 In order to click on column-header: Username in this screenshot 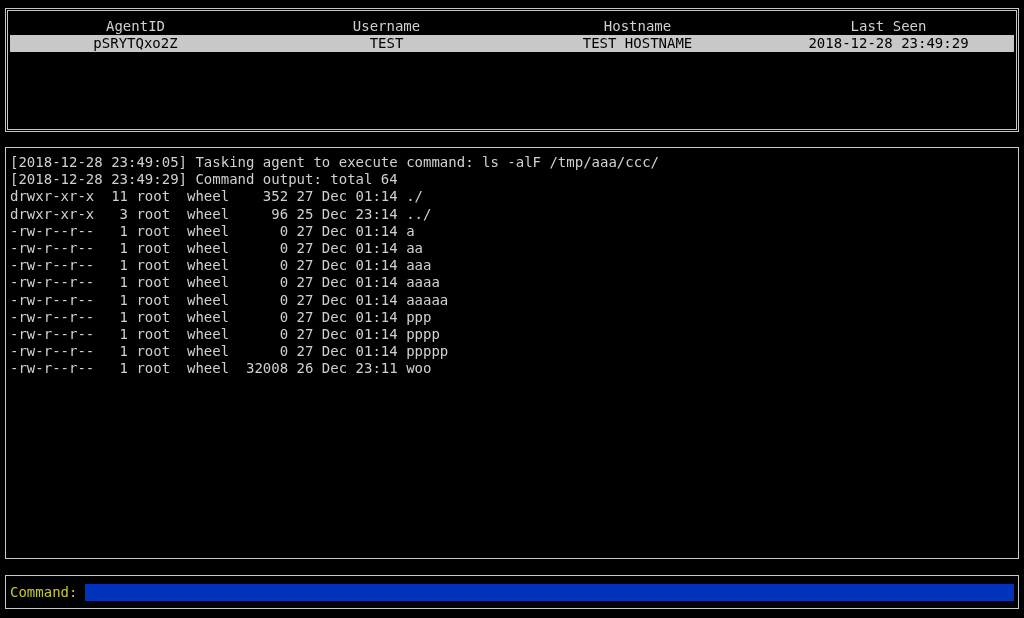, I will do `click(386, 26)`.